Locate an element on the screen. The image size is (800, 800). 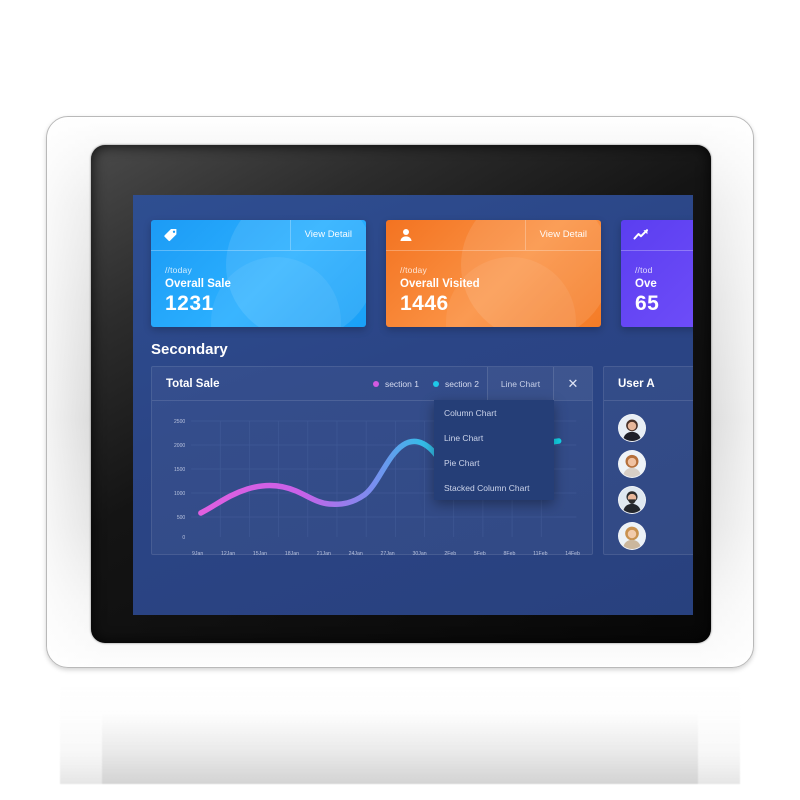
user-icon is located at coordinates (406, 235).